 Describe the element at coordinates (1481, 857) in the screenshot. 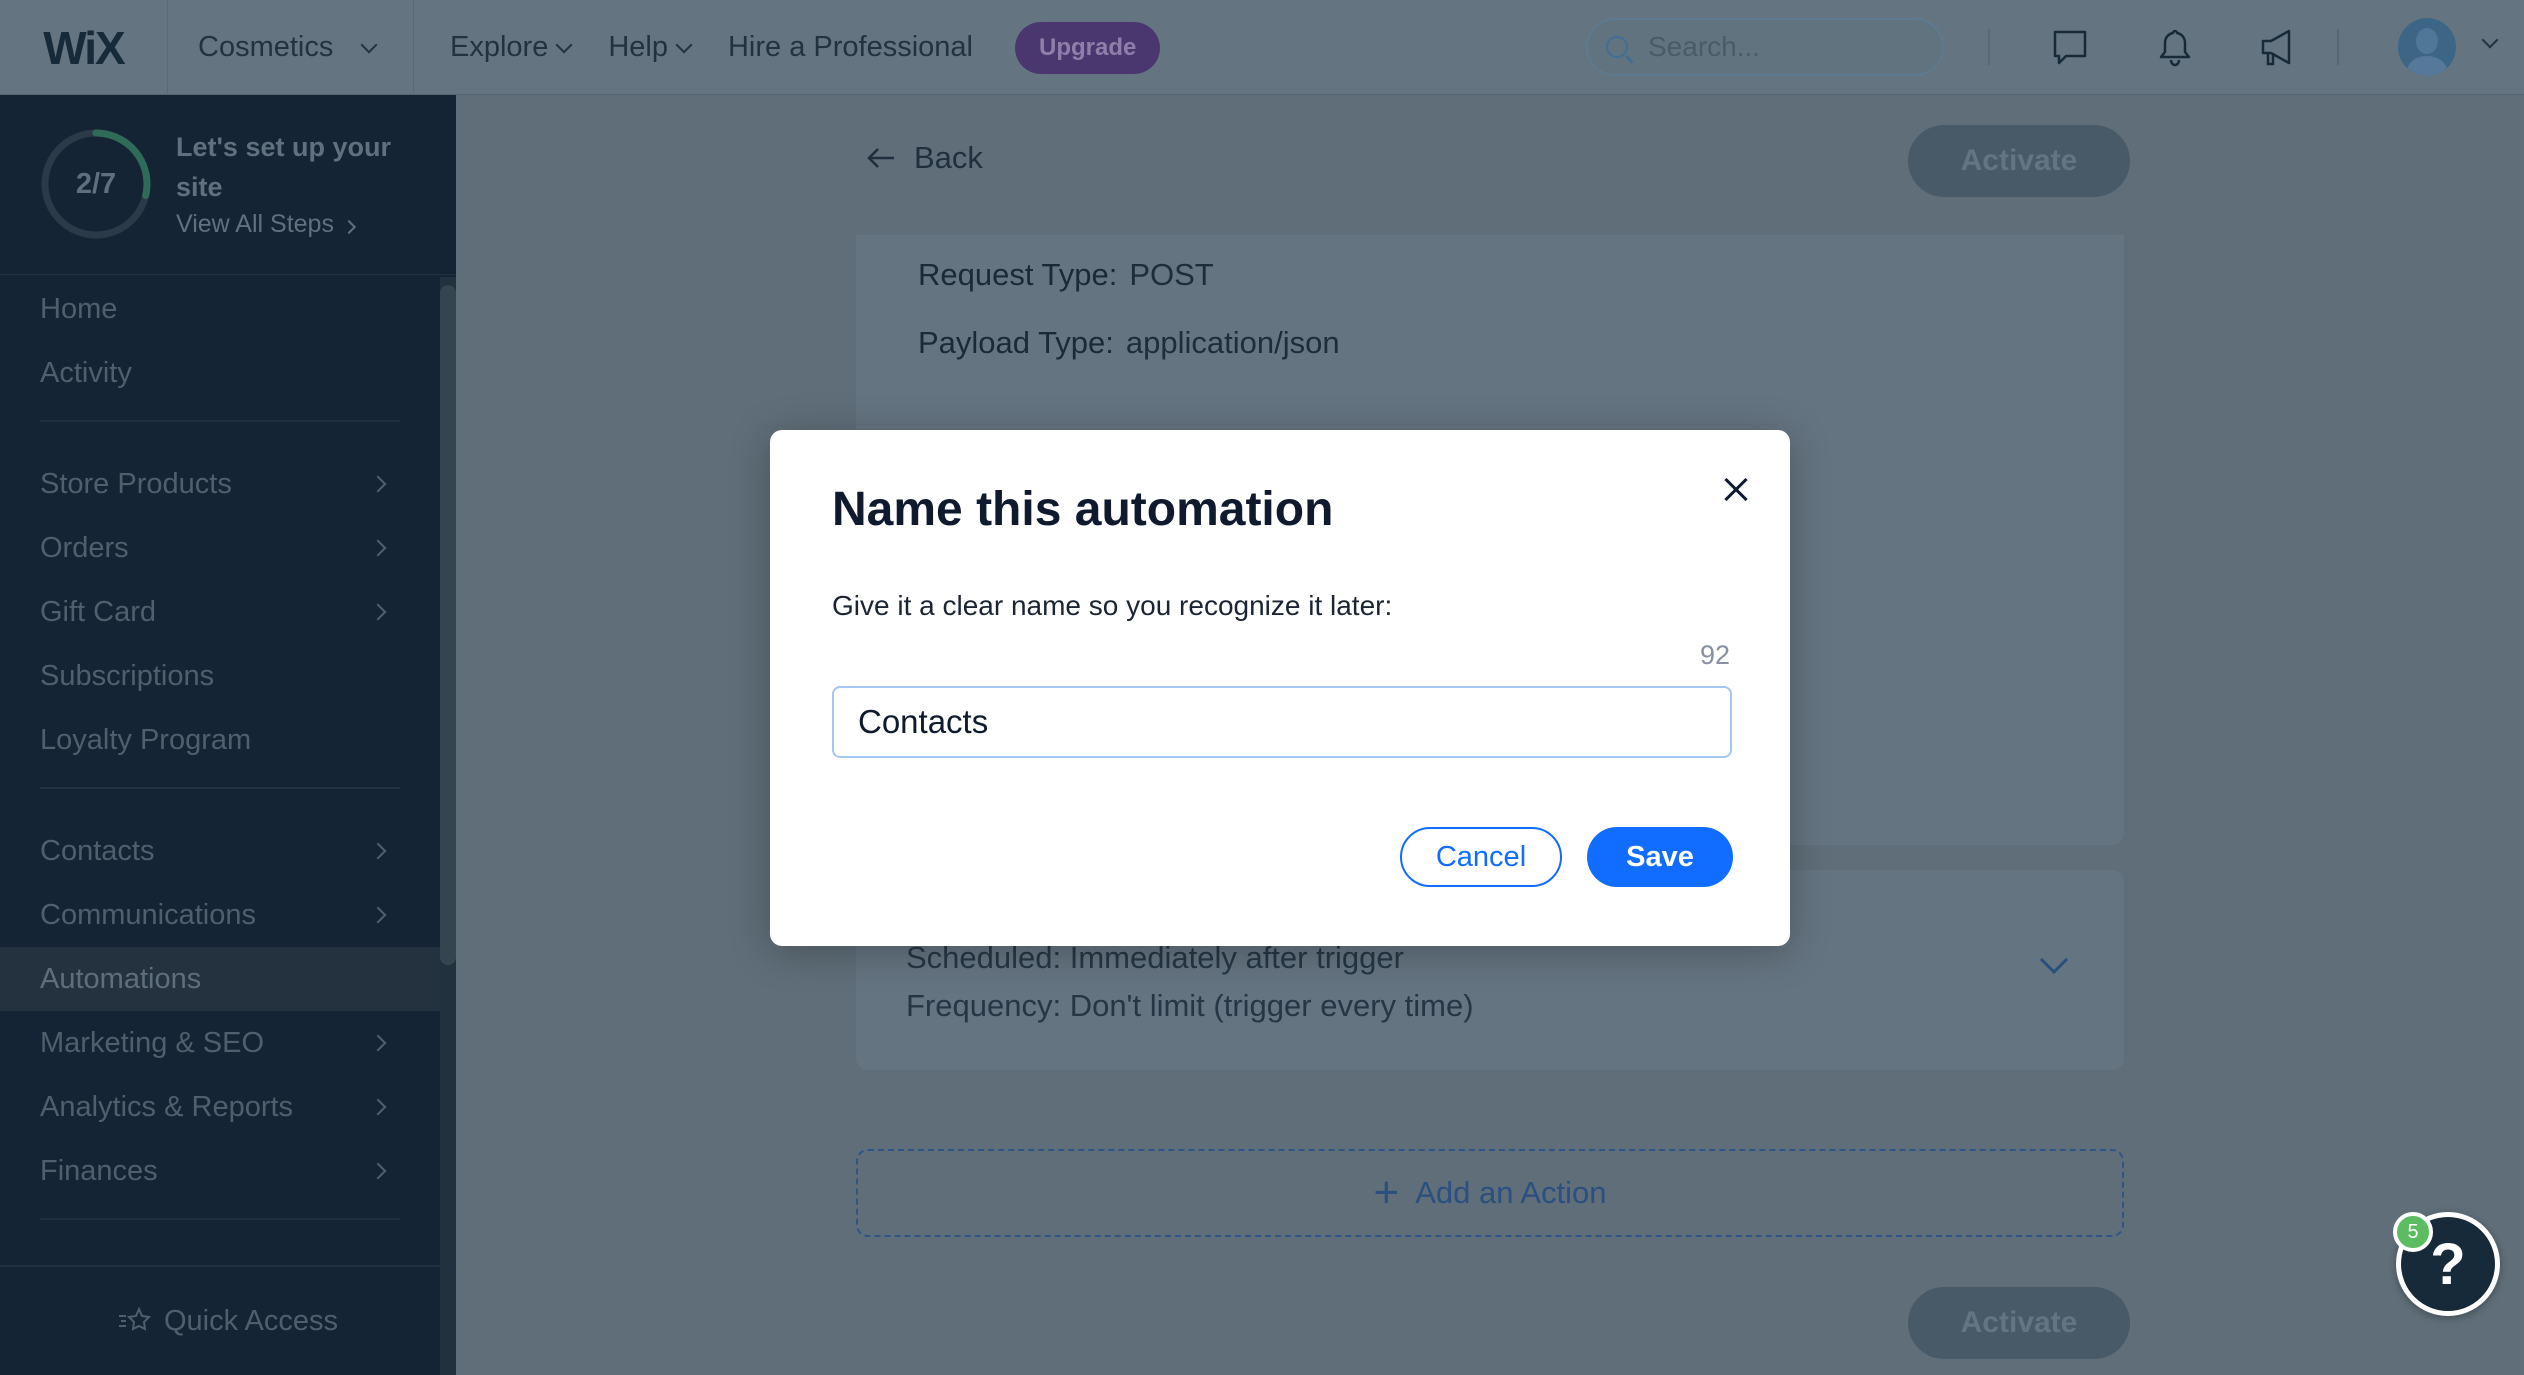

I see `cancel-button: Cancel` at that location.